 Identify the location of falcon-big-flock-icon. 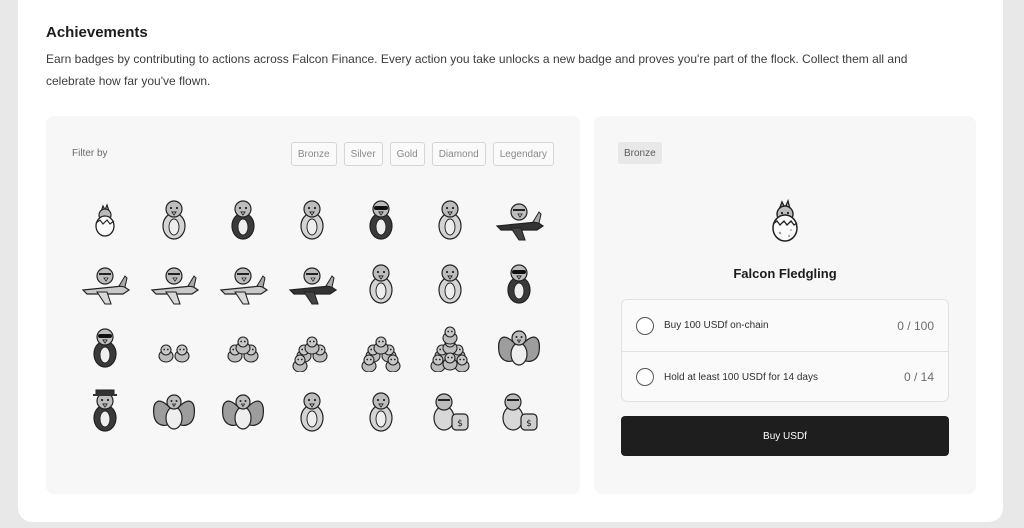
(450, 346).